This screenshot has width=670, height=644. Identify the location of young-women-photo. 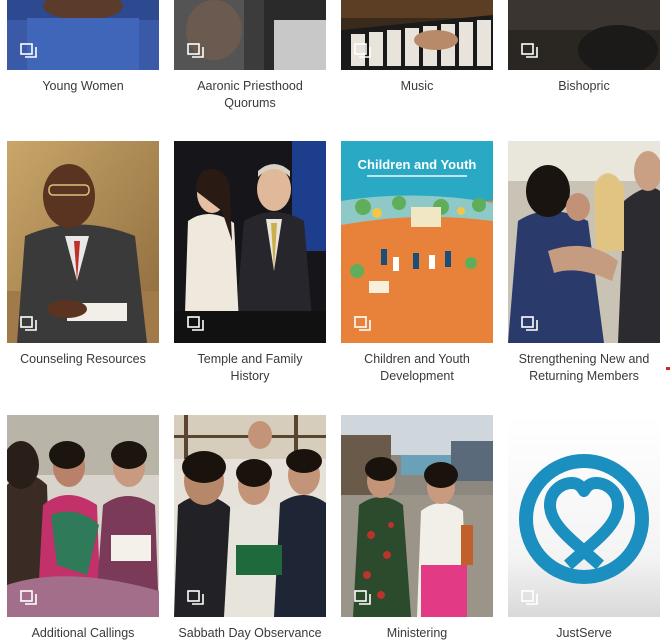
(83, 35).